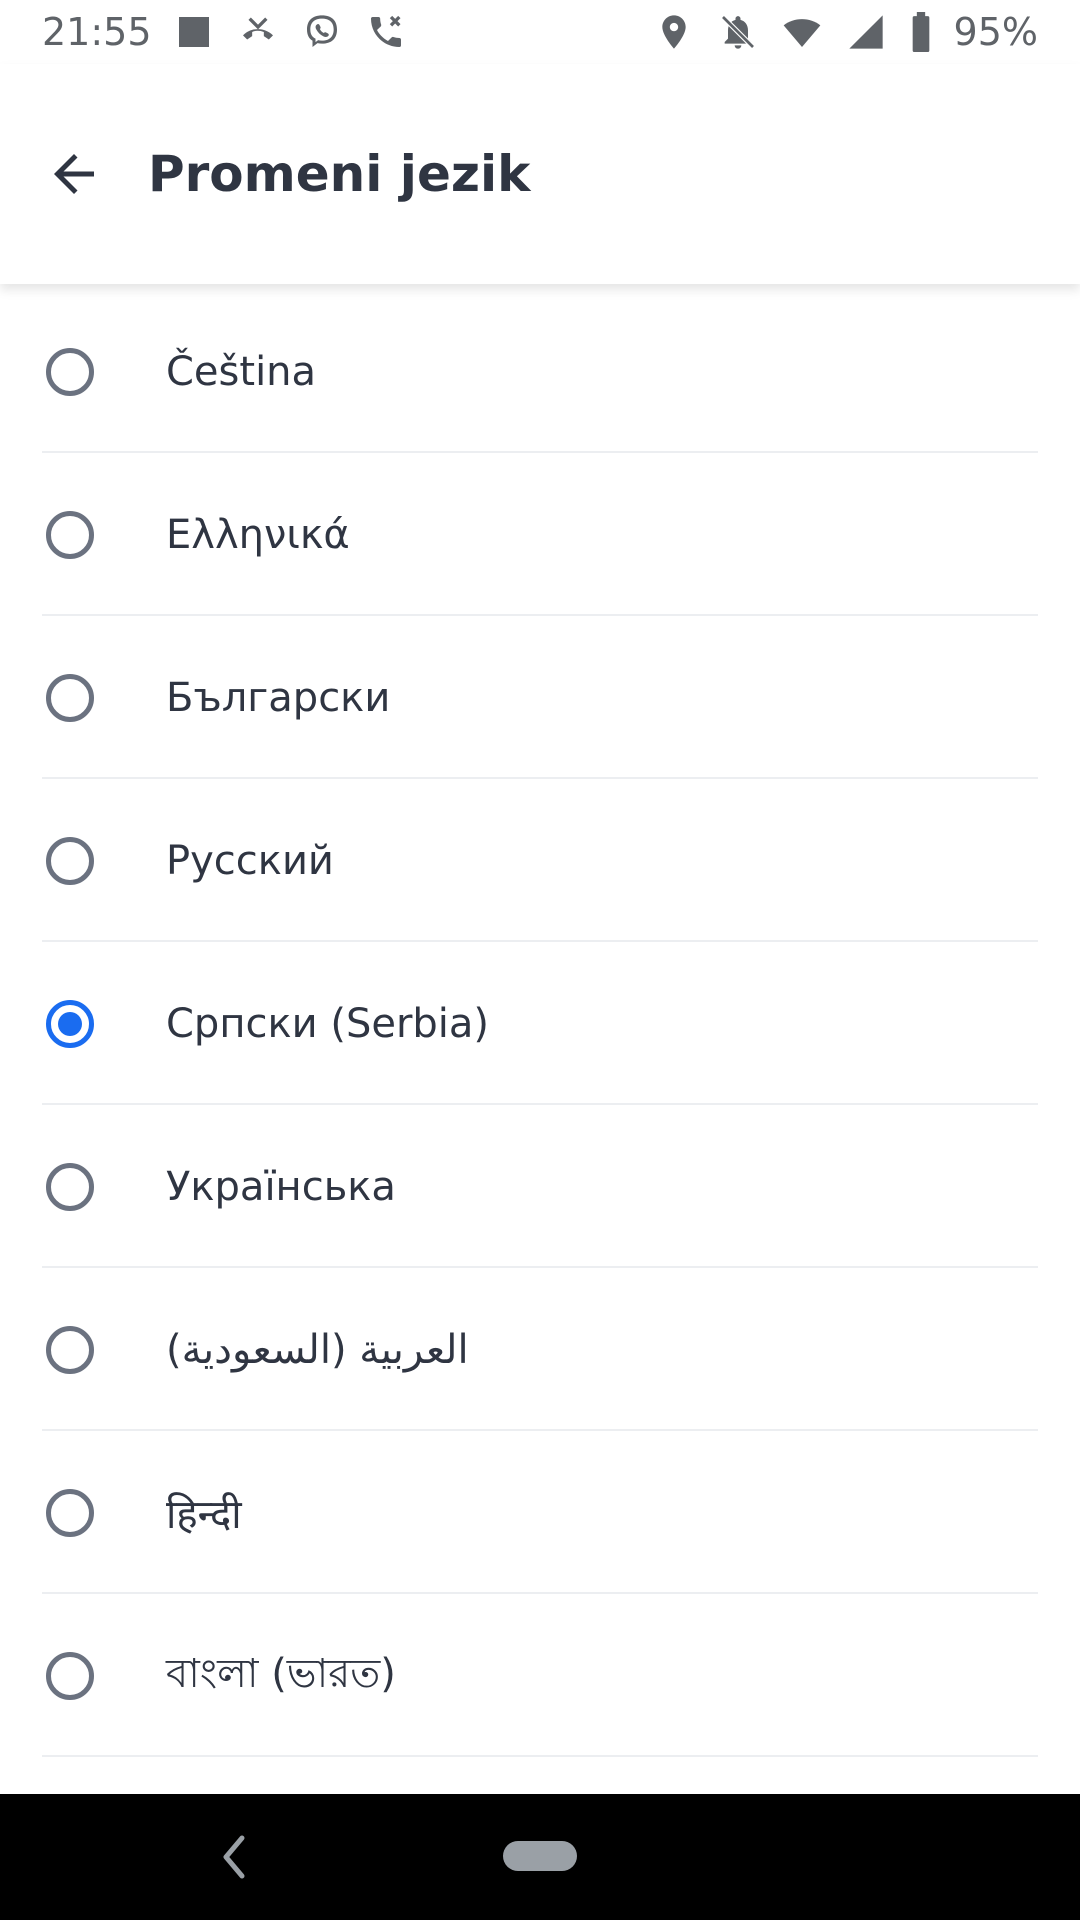 Image resolution: width=1080 pixels, height=1920 pixels. Describe the element at coordinates (386, 32) in the screenshot. I see `call-muted-icon` at that location.